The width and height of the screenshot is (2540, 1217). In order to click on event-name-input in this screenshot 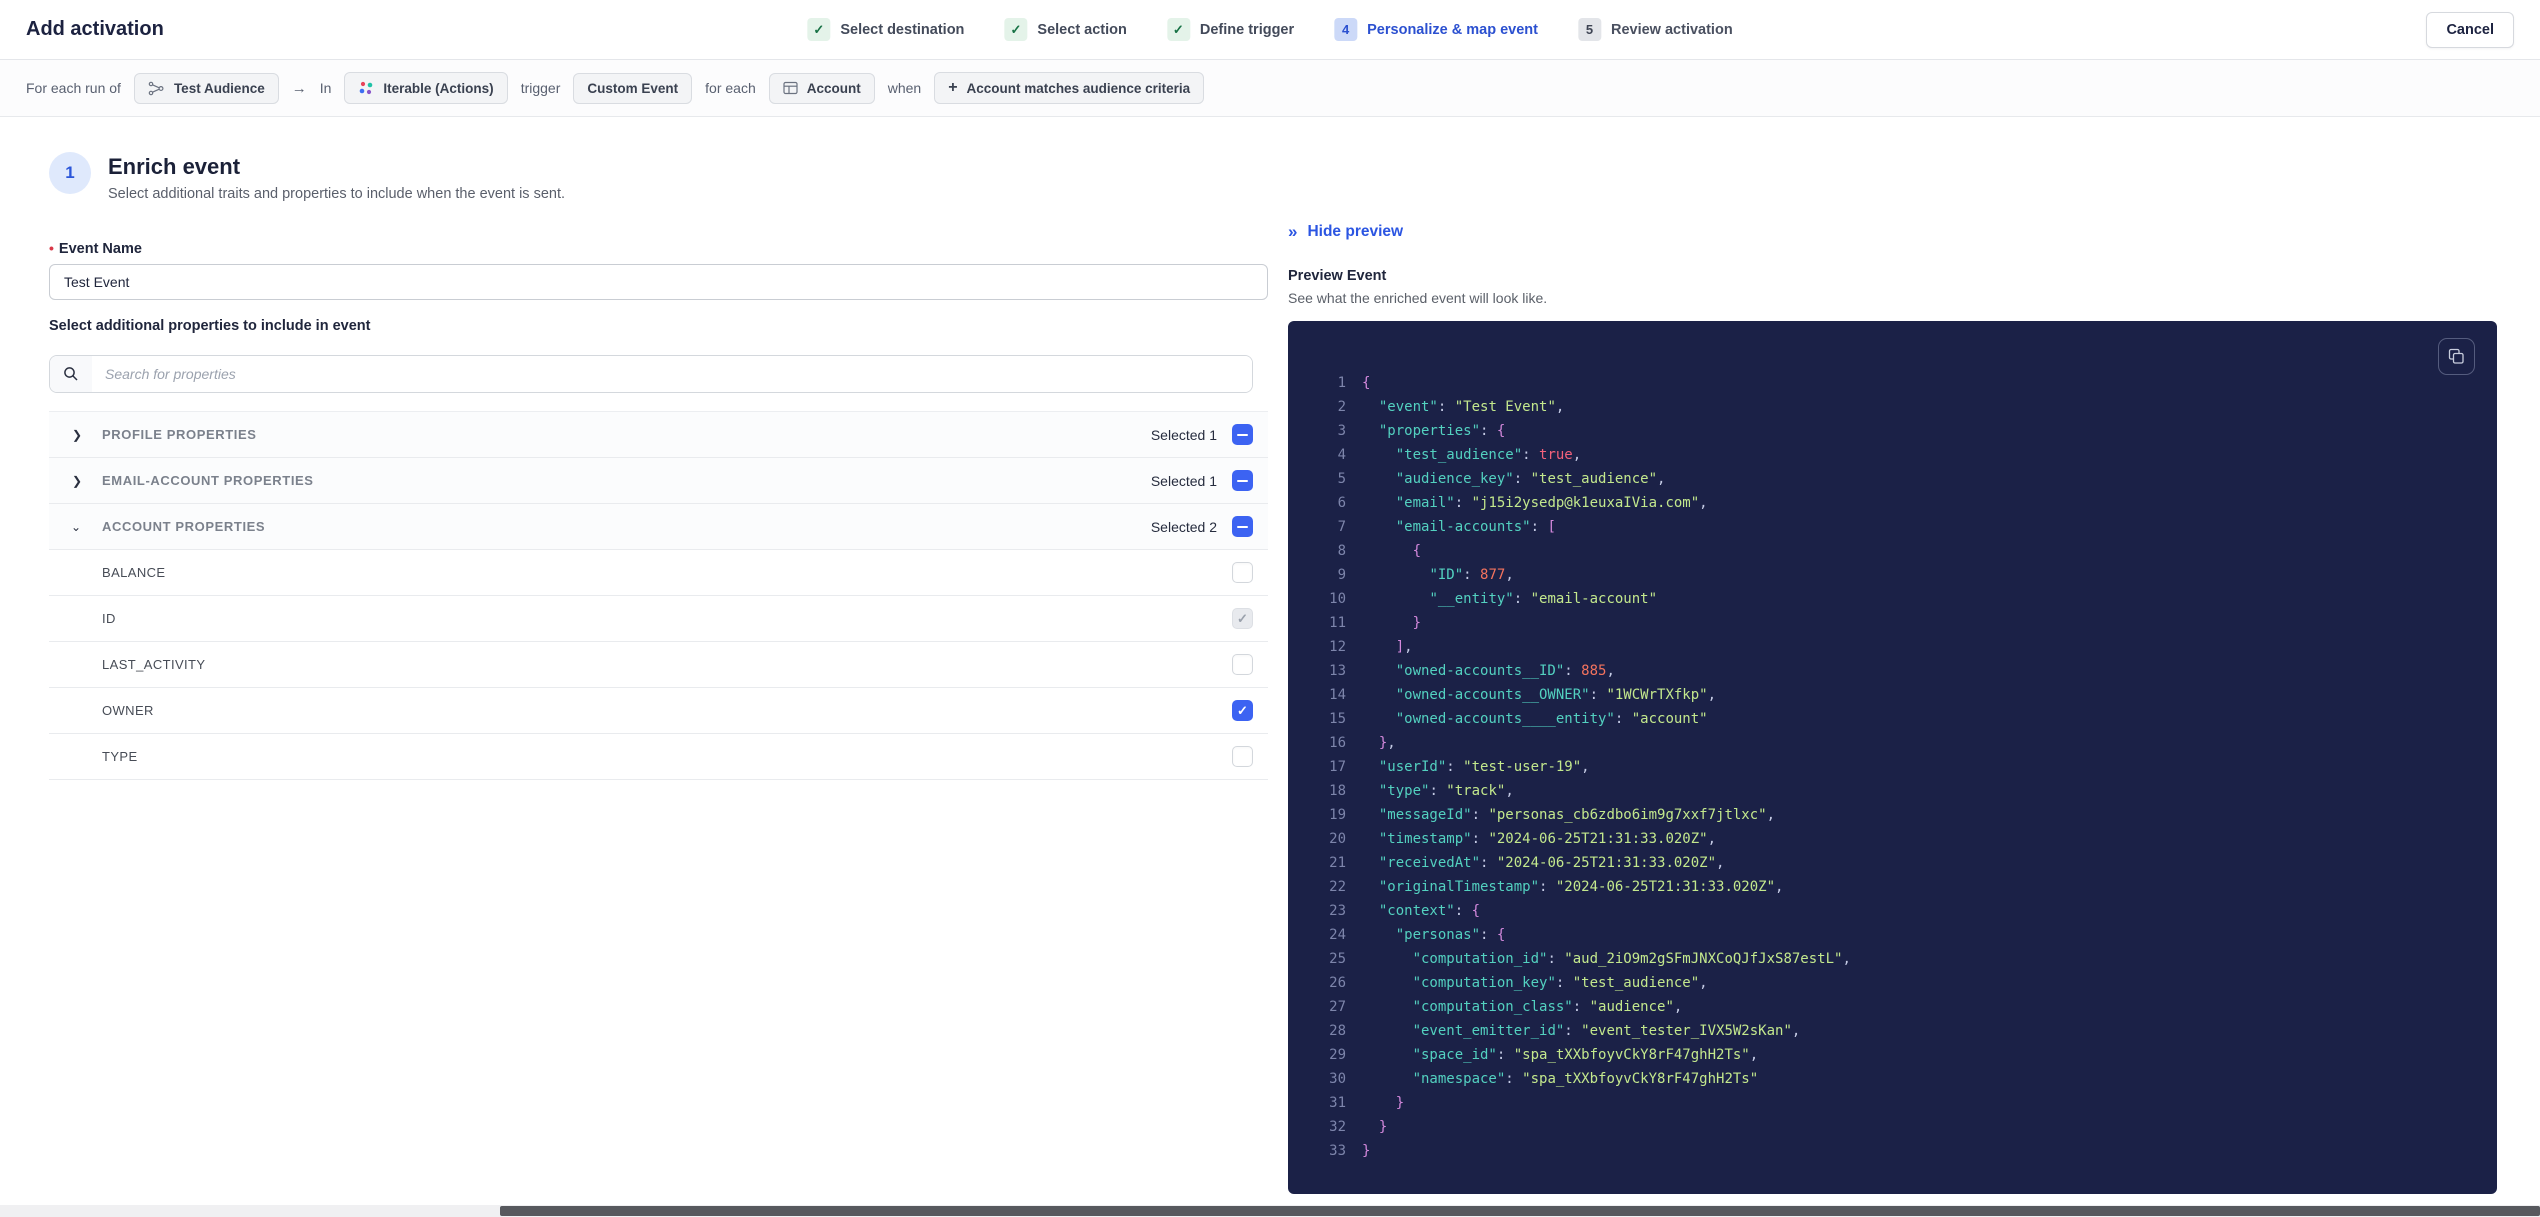, I will do `click(658, 282)`.